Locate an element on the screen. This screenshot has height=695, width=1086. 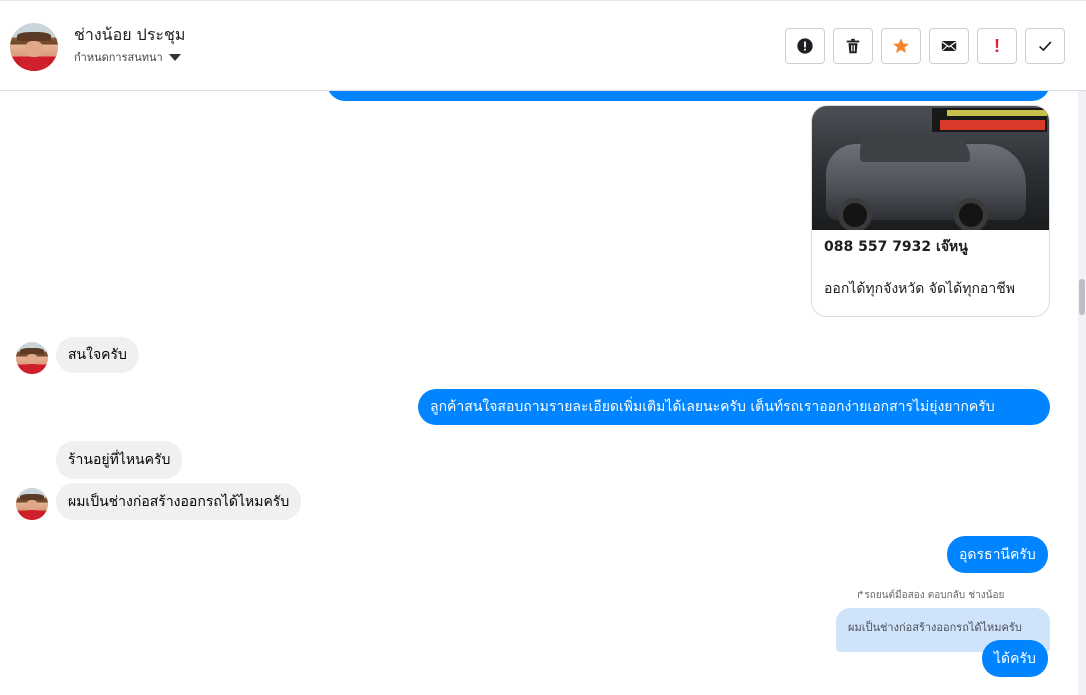
incoming-message: ผมเป็นช่างก่อสร้างออกรถได้ไหมครับ is located at coordinates (179, 501).